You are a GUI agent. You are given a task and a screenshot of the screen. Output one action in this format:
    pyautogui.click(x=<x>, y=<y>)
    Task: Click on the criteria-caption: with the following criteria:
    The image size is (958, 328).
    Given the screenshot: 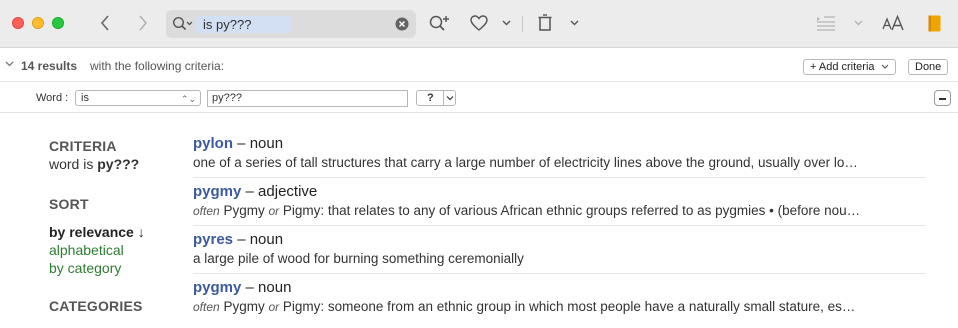 What is the action you would take?
    pyautogui.click(x=157, y=66)
    